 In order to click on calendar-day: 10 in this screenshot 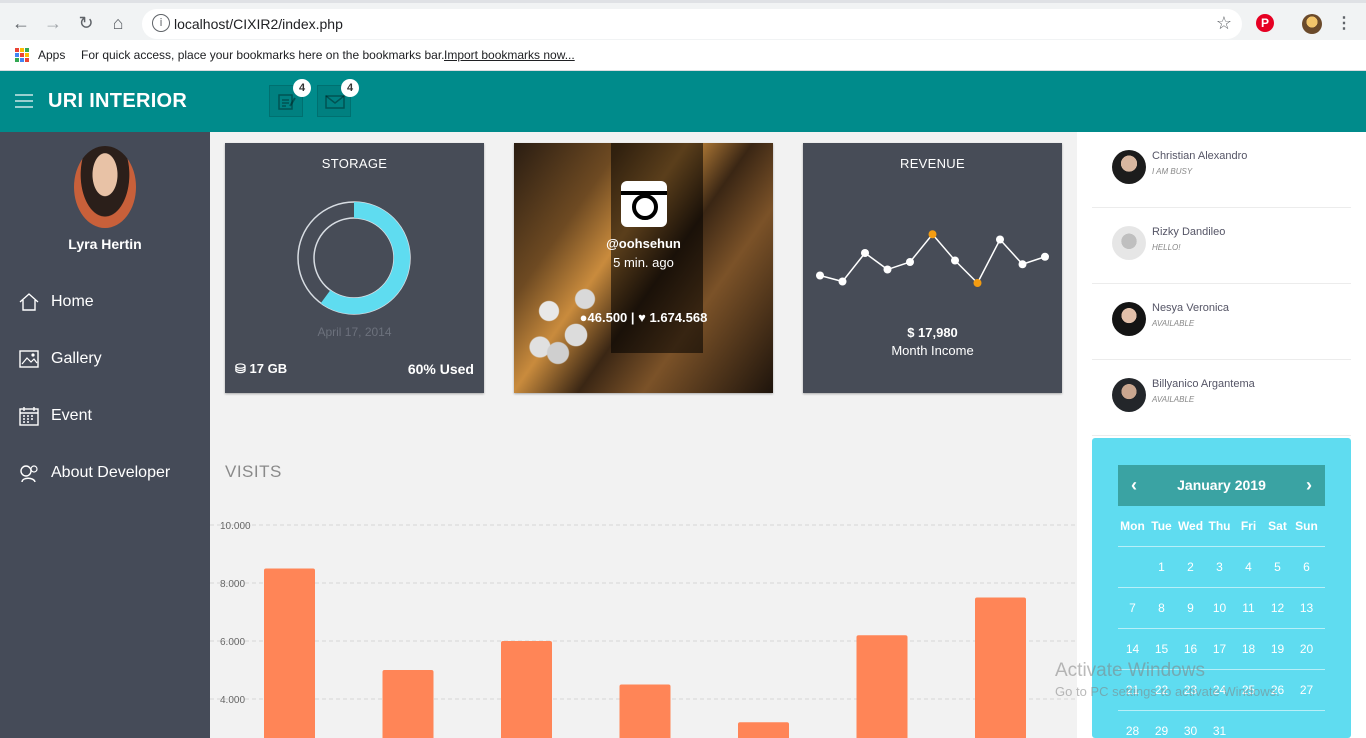, I will do `click(1219, 608)`.